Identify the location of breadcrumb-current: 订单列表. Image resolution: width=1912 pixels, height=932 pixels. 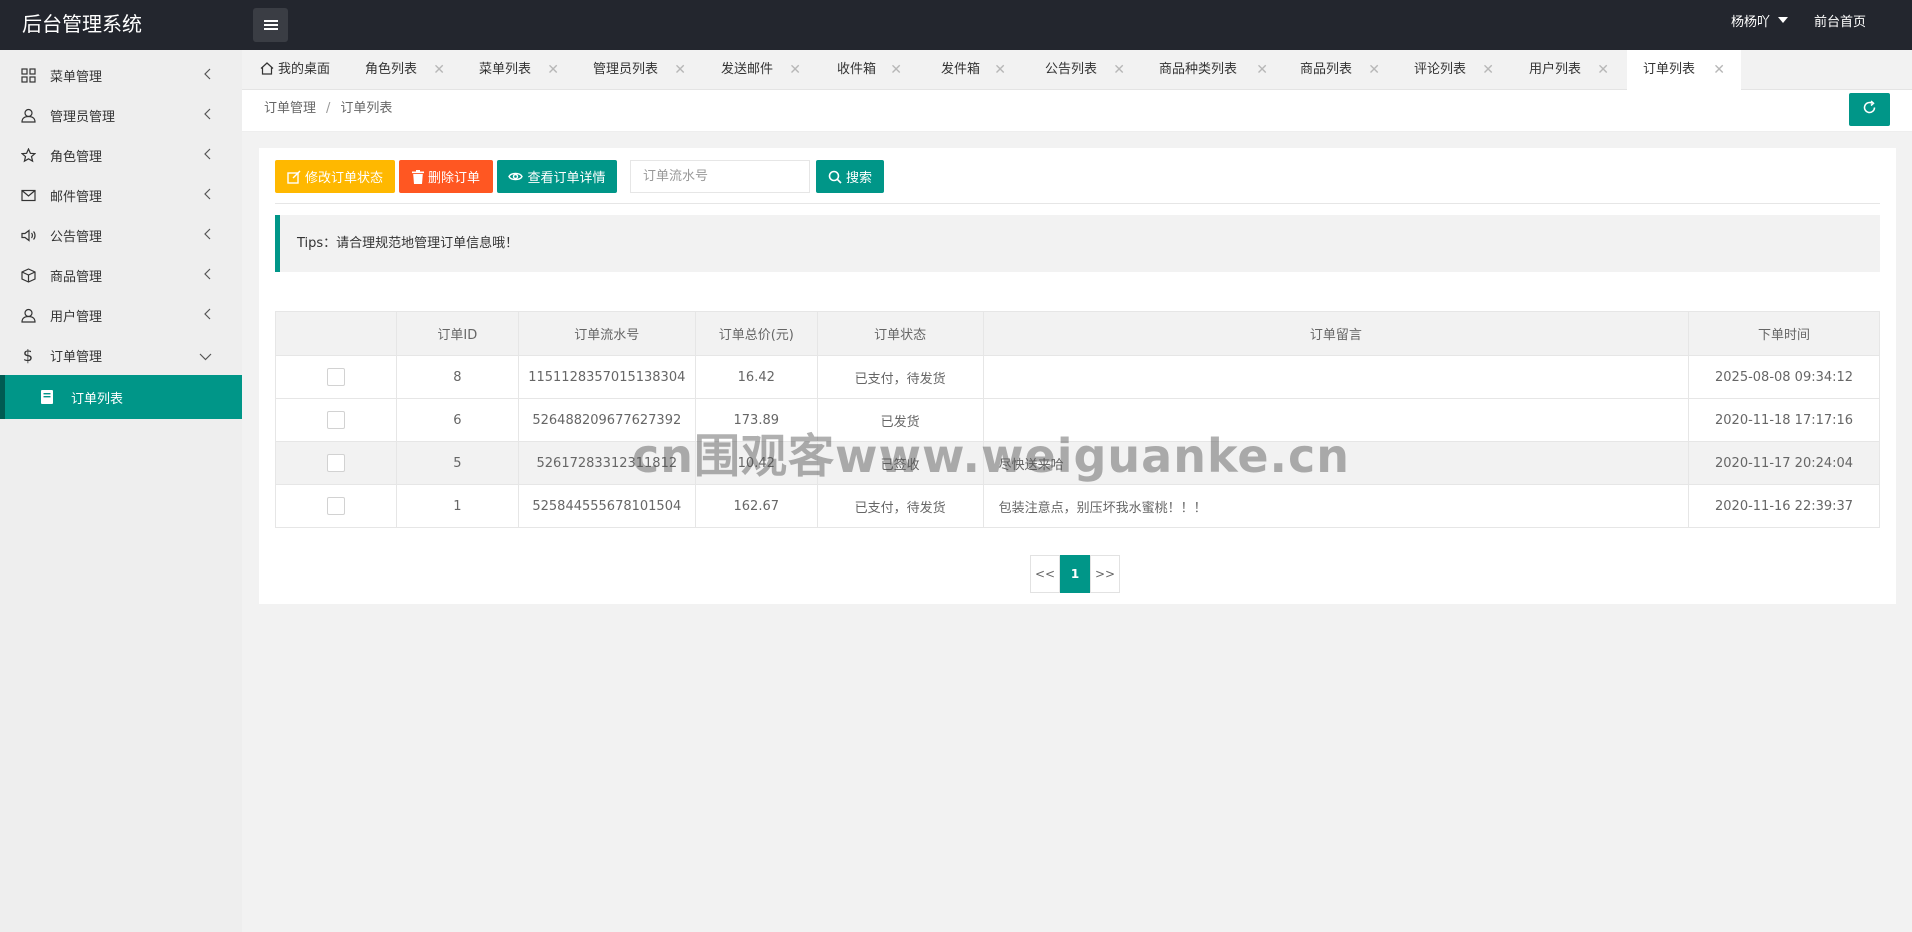
(366, 108).